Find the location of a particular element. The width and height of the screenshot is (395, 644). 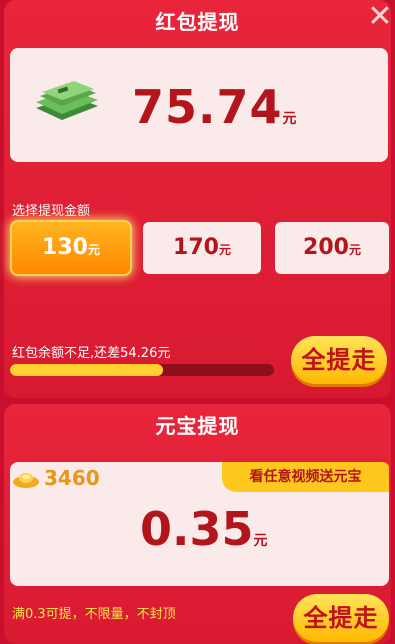

yuanbao-unit: 元 is located at coordinates (260, 541).